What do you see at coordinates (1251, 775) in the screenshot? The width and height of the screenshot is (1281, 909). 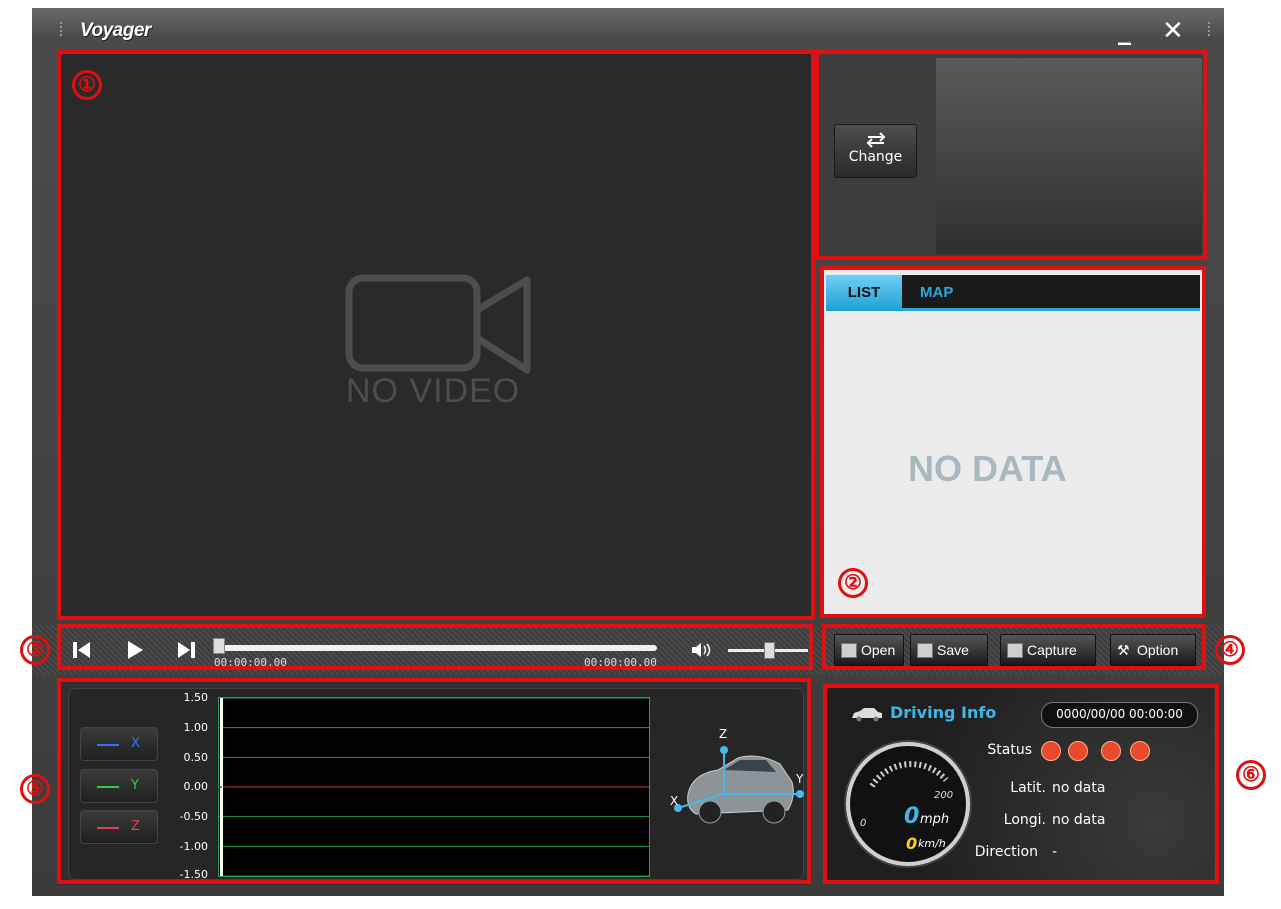 I see `annotation-number: ⑥` at bounding box center [1251, 775].